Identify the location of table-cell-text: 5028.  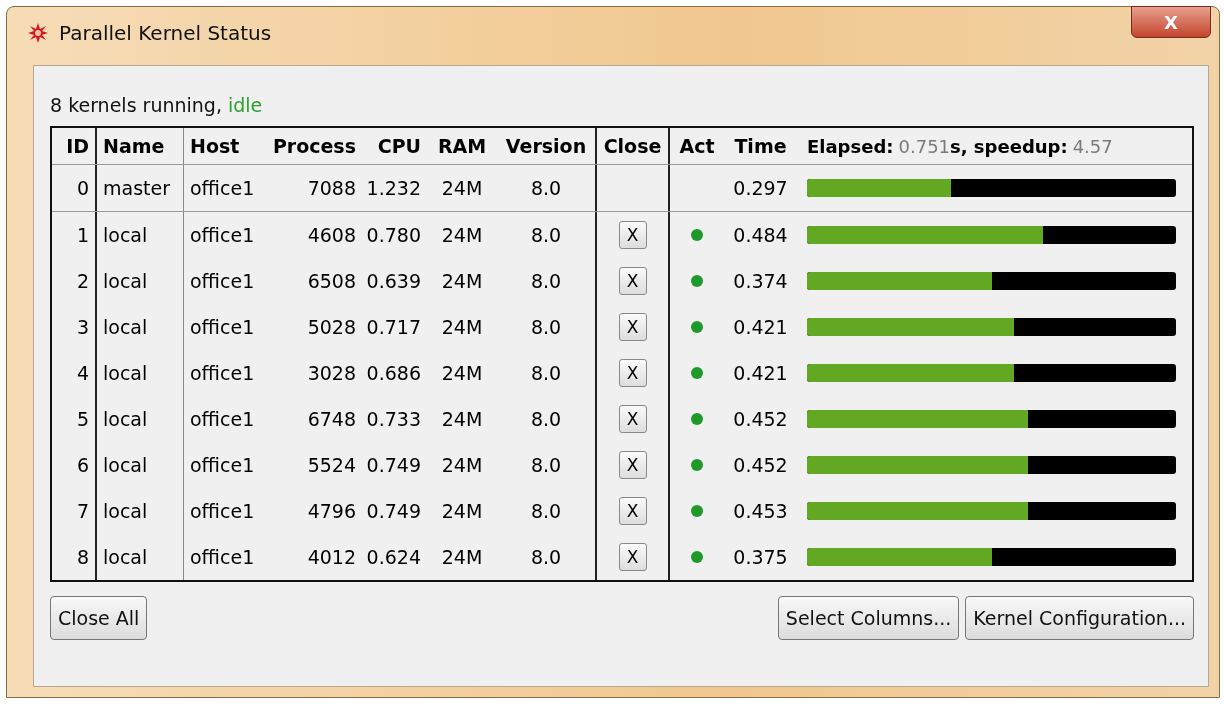
(331, 327).